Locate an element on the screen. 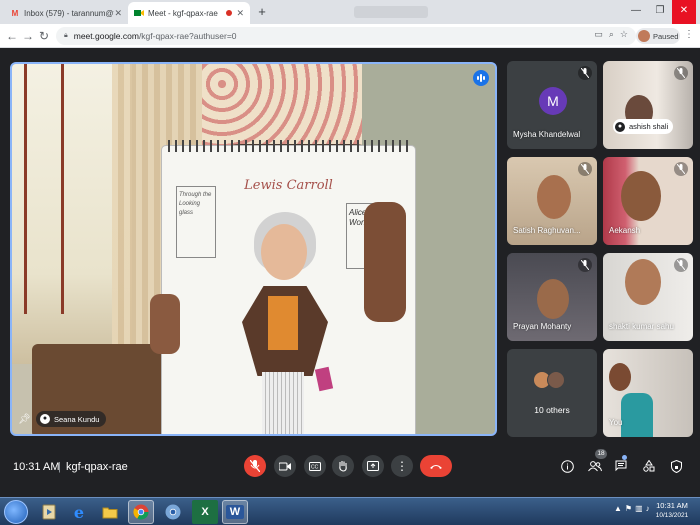  participants-button is located at coordinates (595, 466).